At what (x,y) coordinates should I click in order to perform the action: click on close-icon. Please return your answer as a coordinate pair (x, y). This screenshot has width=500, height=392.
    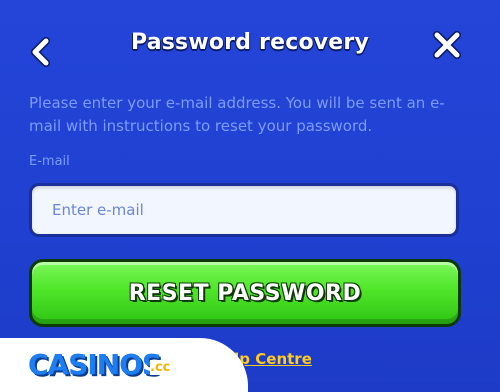
    Looking at the image, I should click on (447, 45).